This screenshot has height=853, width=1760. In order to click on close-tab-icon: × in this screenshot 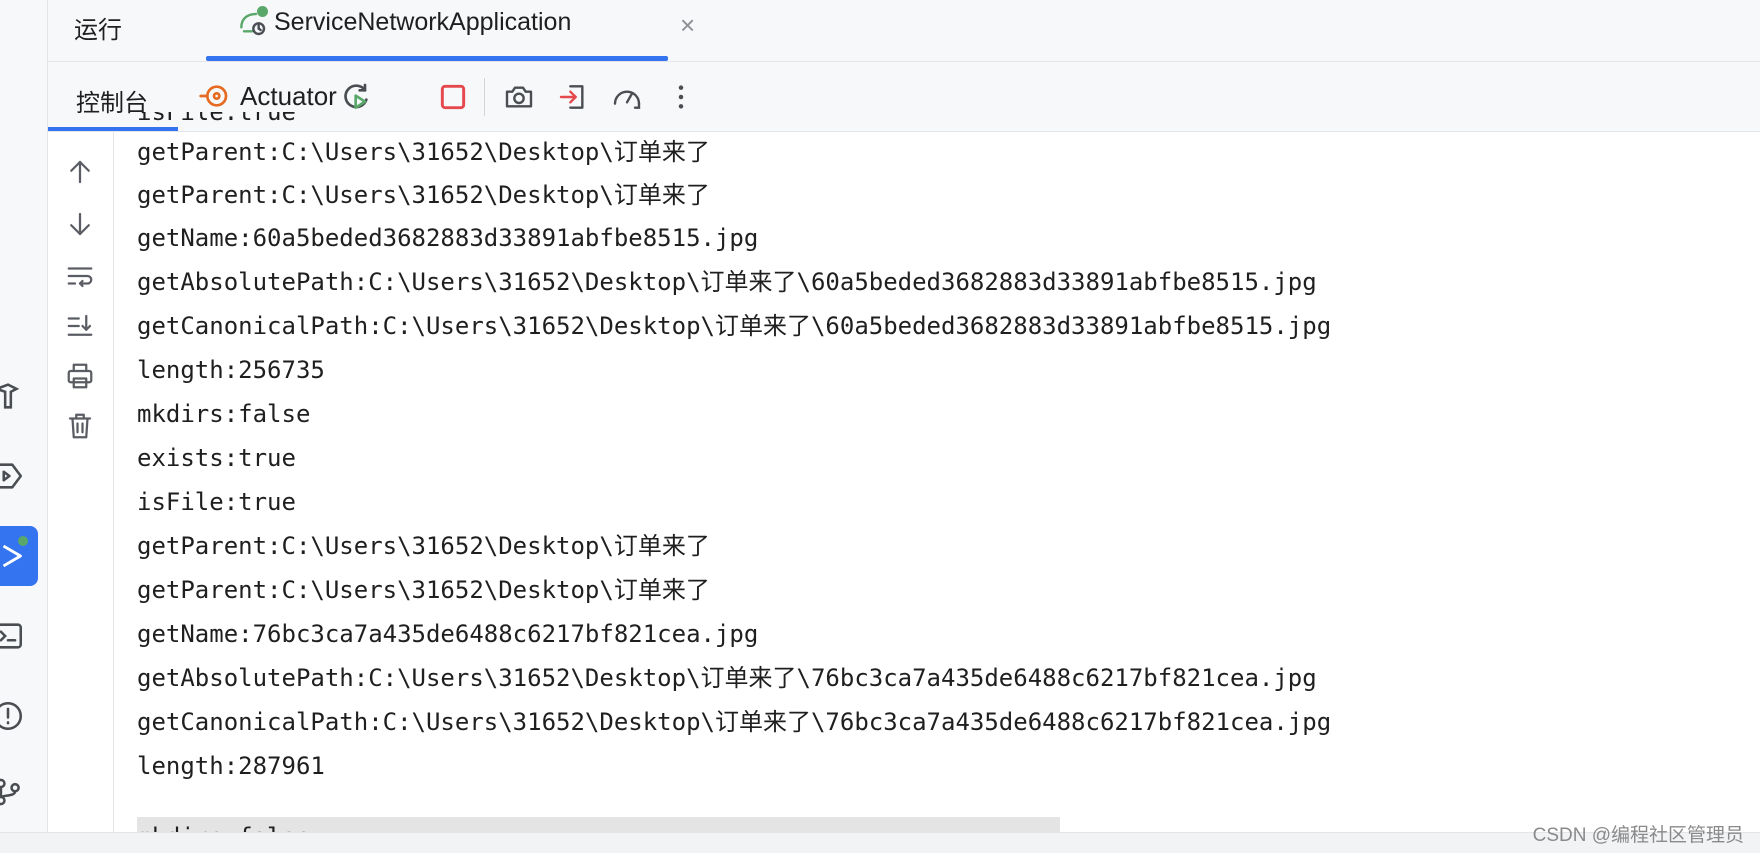, I will do `click(687, 25)`.